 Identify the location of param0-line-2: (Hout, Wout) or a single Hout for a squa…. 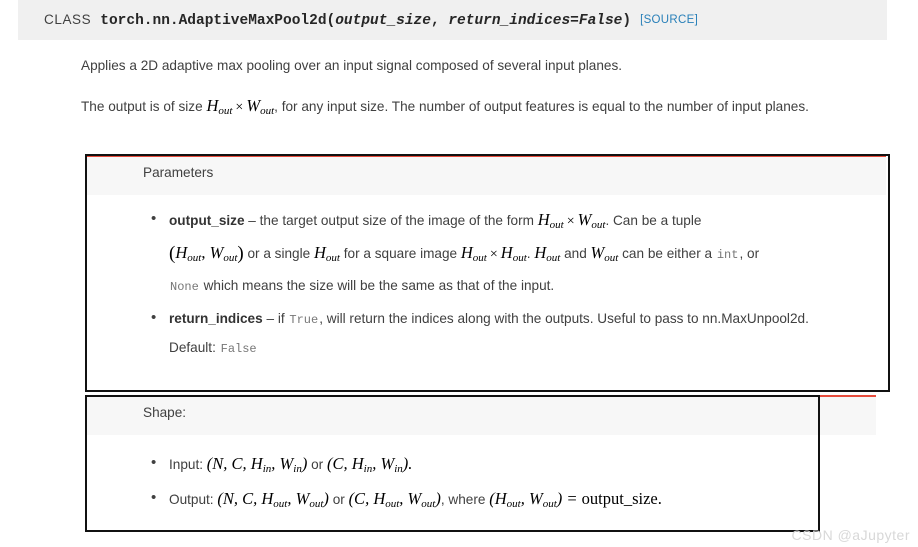
(521, 255).